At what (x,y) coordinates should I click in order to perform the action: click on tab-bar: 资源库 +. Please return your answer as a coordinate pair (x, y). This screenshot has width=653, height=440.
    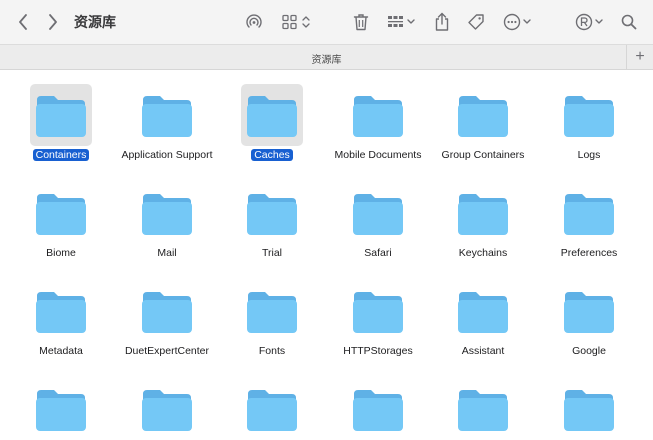
    Looking at the image, I should click on (326, 57).